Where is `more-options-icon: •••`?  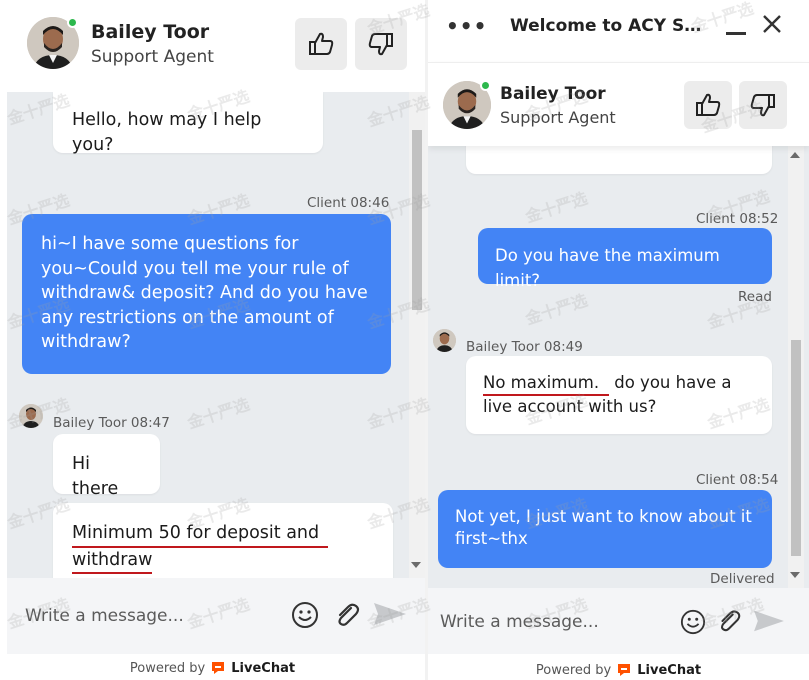
more-options-icon: ••• is located at coordinates (466, 26).